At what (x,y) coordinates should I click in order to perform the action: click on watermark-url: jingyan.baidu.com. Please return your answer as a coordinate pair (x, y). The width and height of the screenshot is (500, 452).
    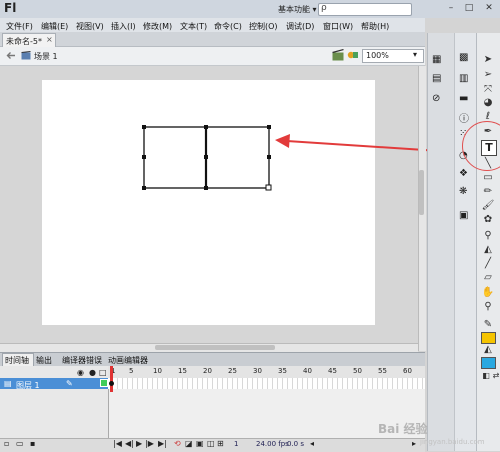
    Looking at the image, I should click on (452, 442).